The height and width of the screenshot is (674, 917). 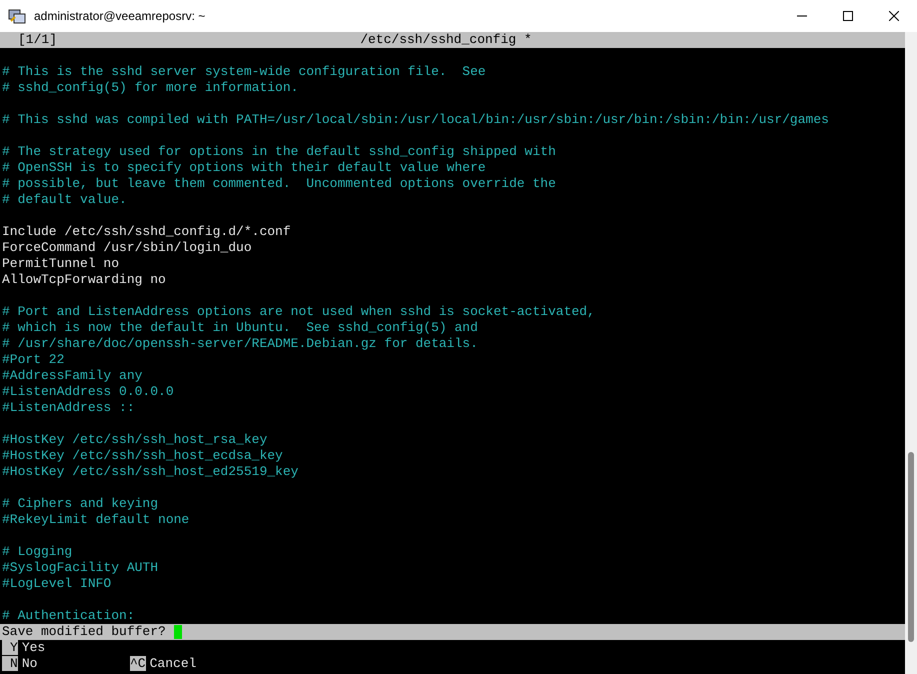 I want to click on comment-line: #HostKey /etc/ssh/ssh_host_rsa_key, so click(x=135, y=439).